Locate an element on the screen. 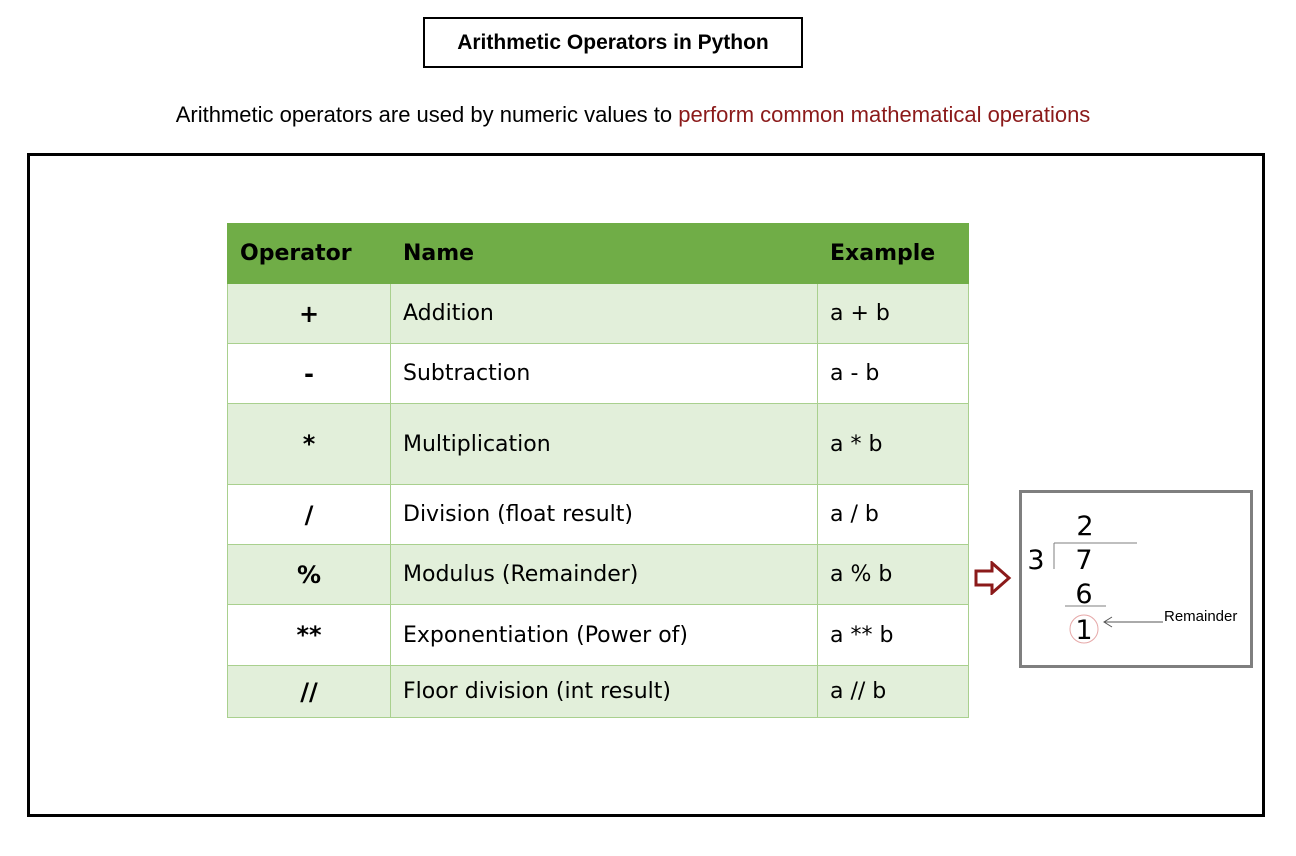  table-header-row: Operator Name Example is located at coordinates (598, 253).